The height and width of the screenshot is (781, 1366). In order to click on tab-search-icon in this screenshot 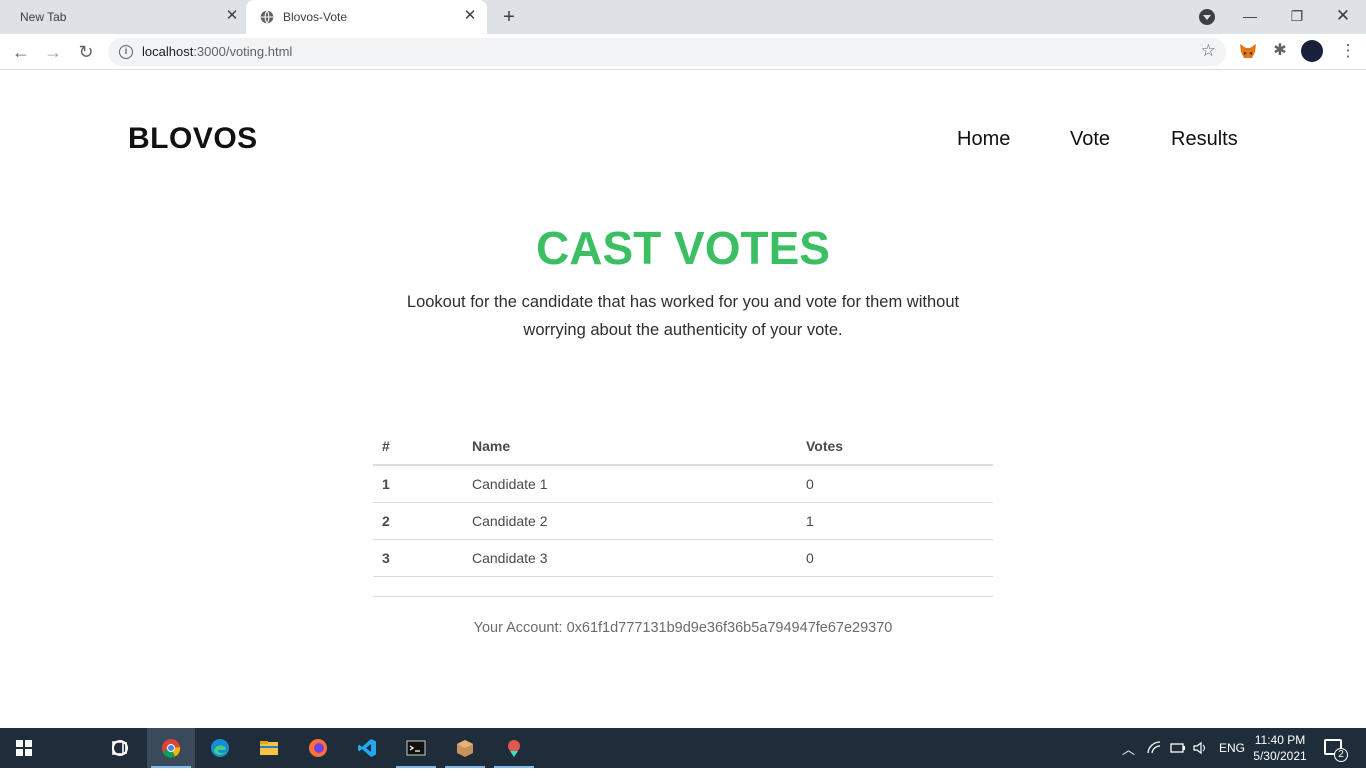, I will do `click(1207, 17)`.